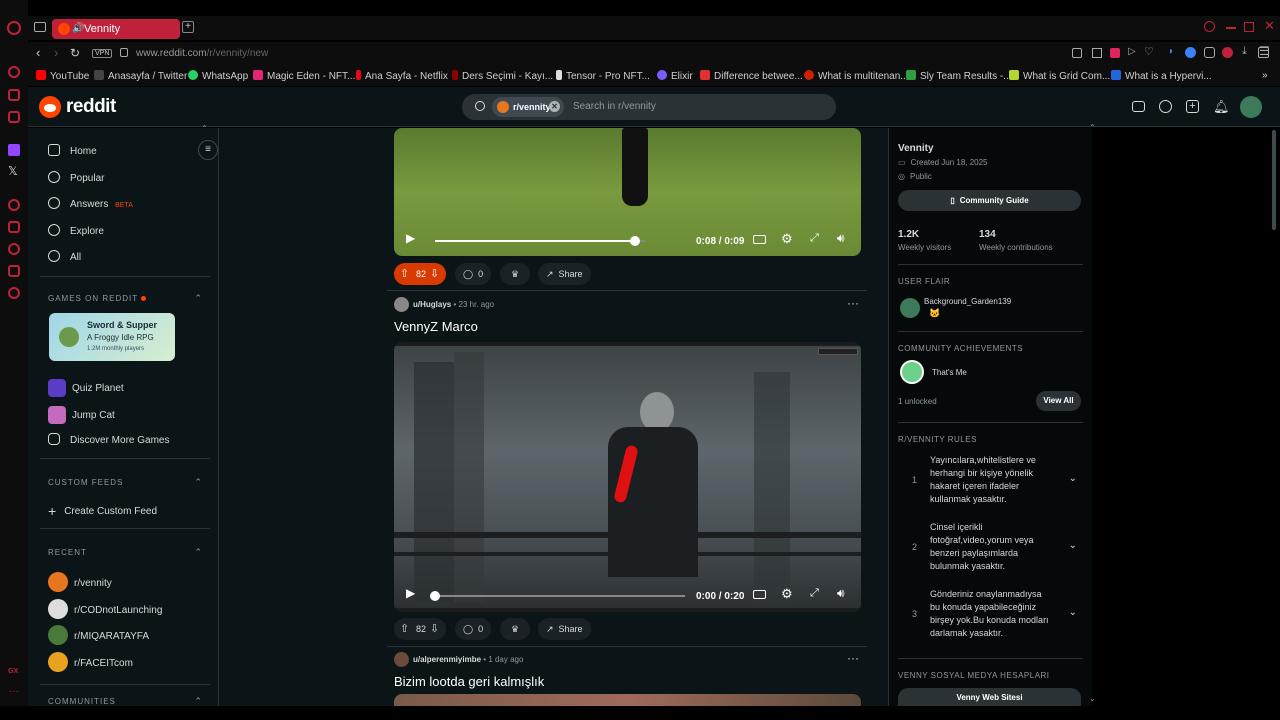  What do you see at coordinates (627, 700) in the screenshot?
I see `post-image` at bounding box center [627, 700].